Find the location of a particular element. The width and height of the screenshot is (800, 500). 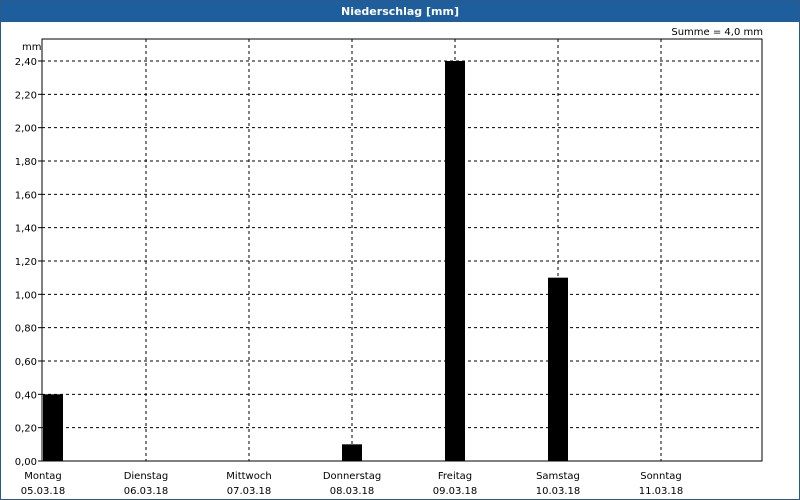

x-tick-label-date: 11.03.18 is located at coordinates (661, 491).